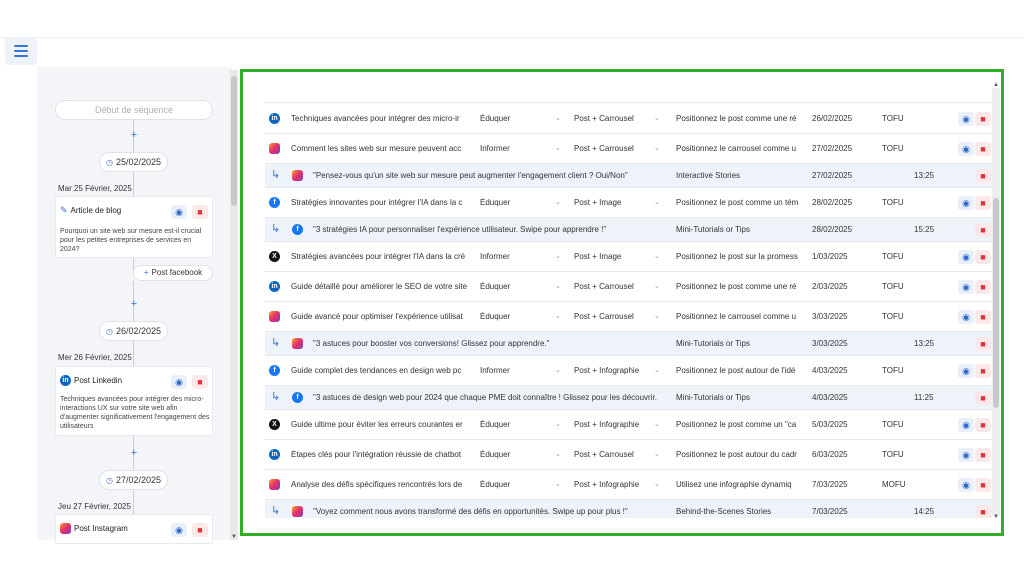 The image size is (1024, 576). I want to click on sequence-start-pill: Début de séquence, so click(134, 110).